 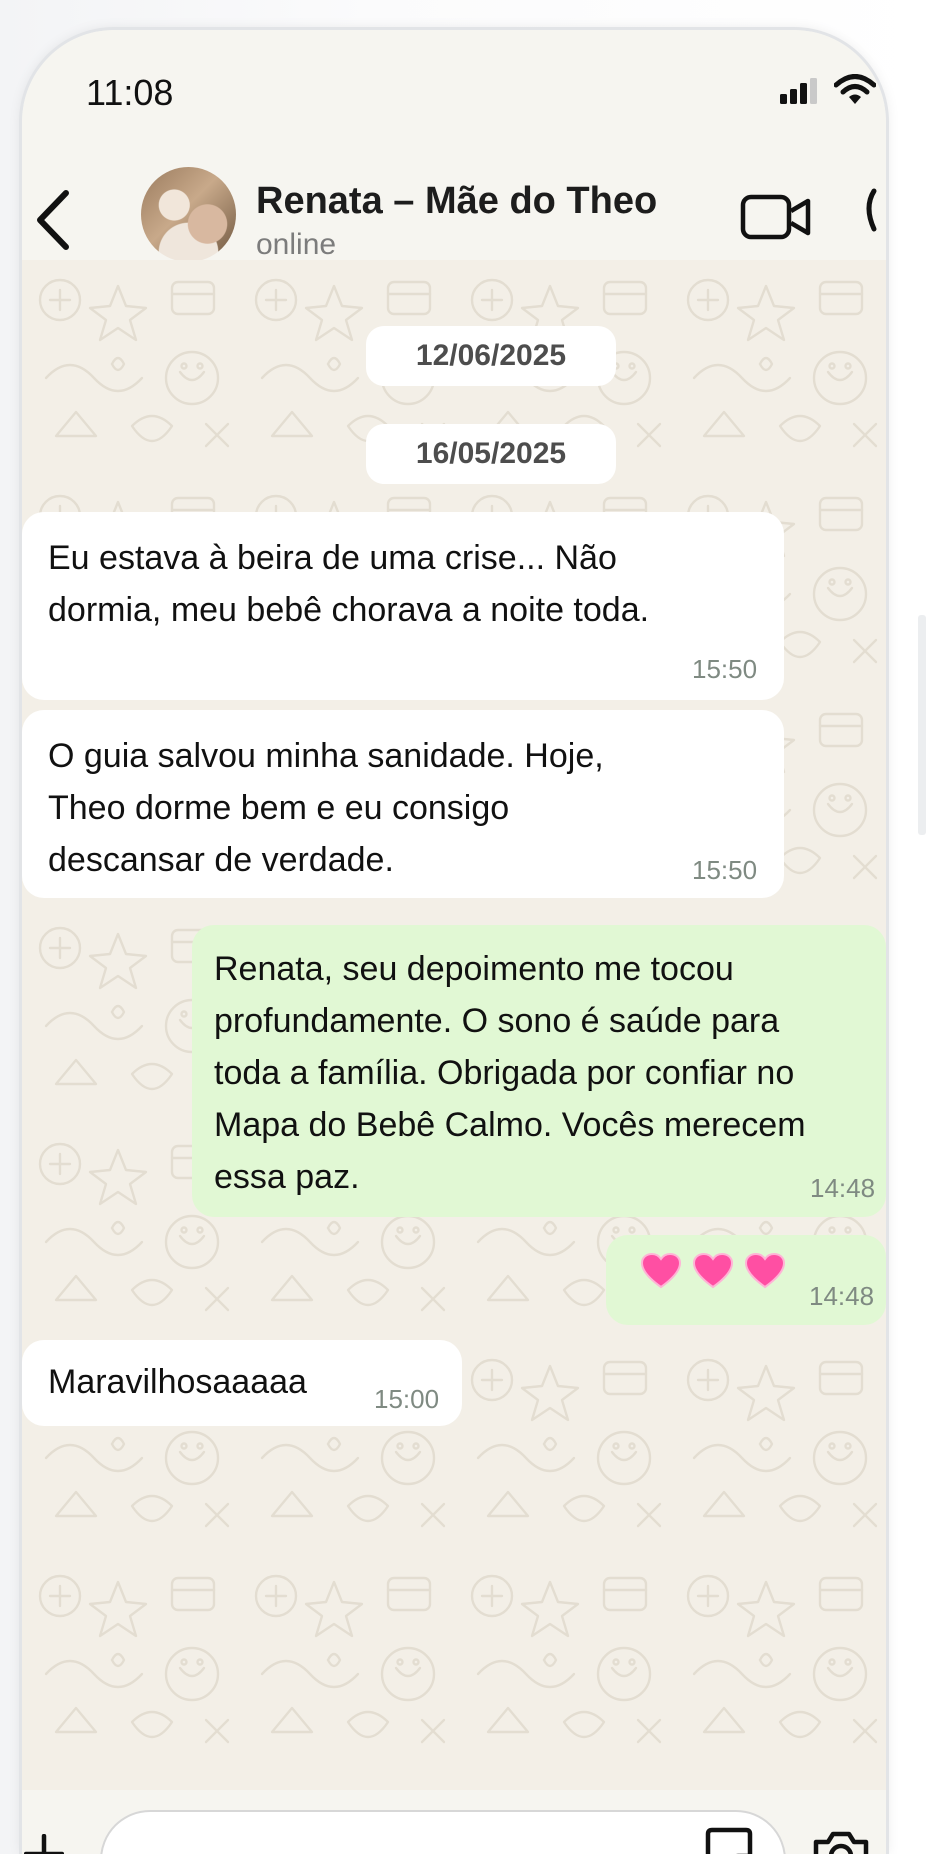 I want to click on message-text-line: toda a família. Obrigada por confiar no, so click(x=504, y=1073).